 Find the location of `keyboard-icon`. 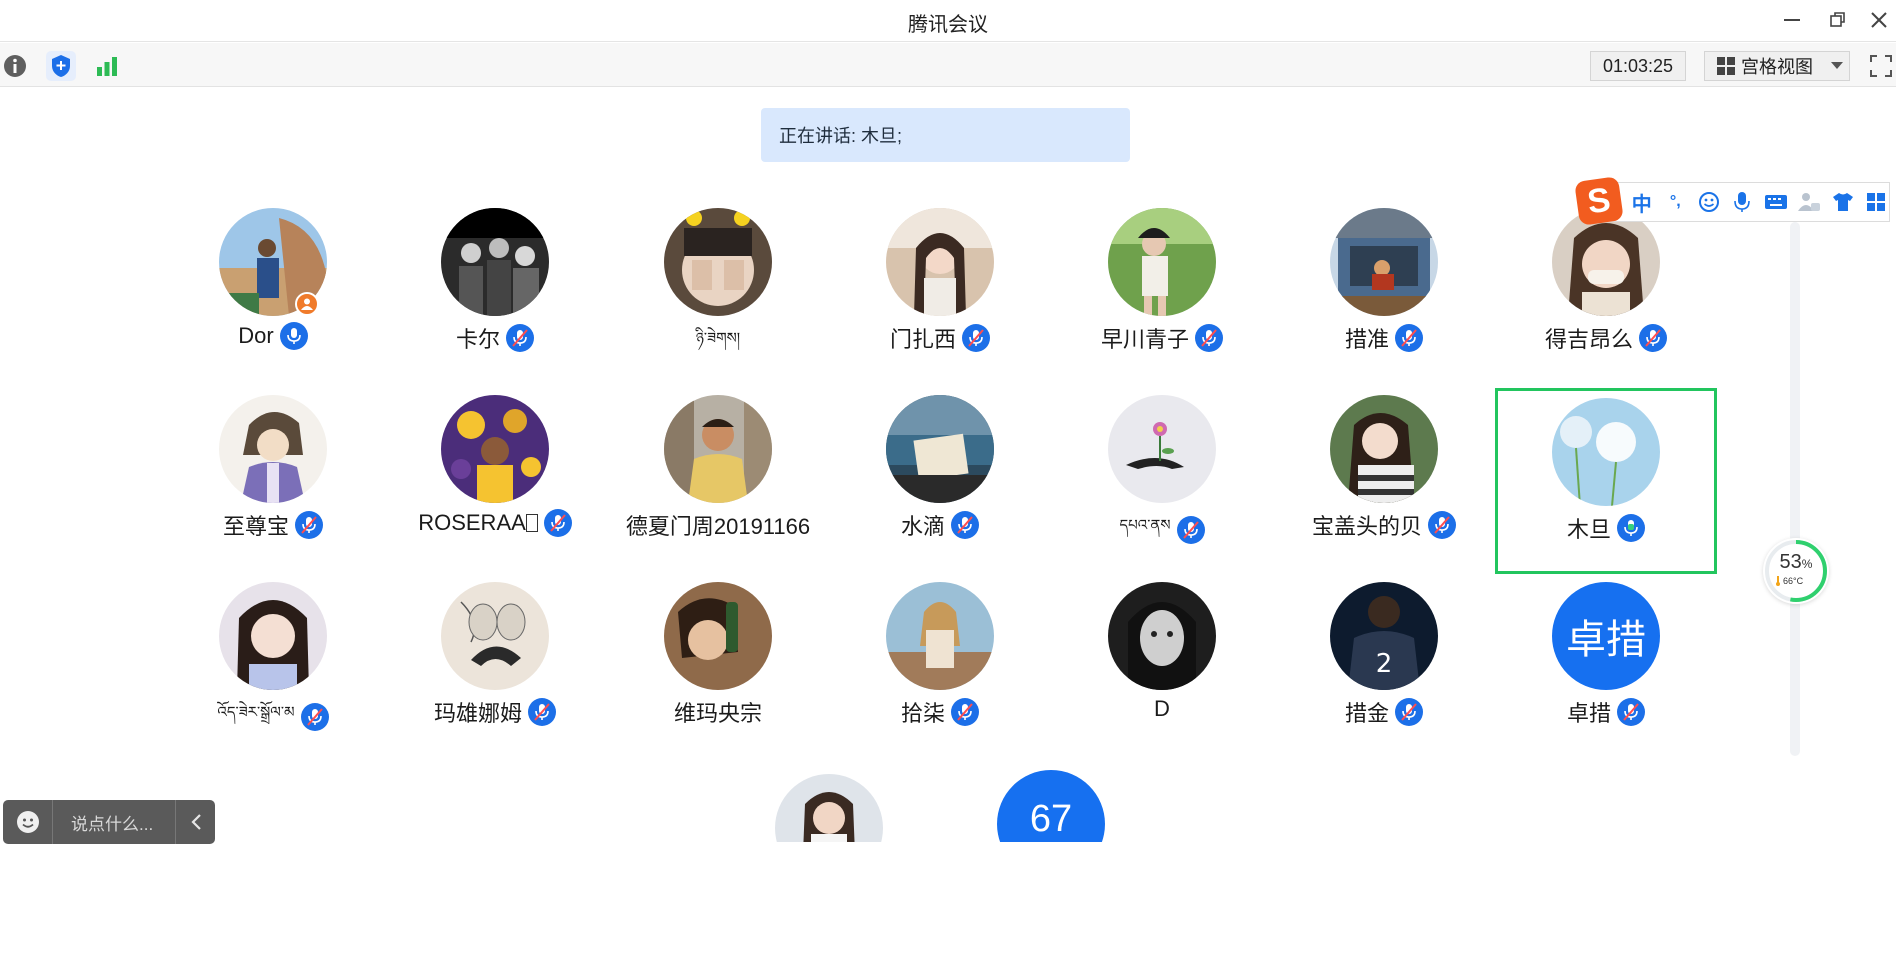

keyboard-icon is located at coordinates (1775, 202).